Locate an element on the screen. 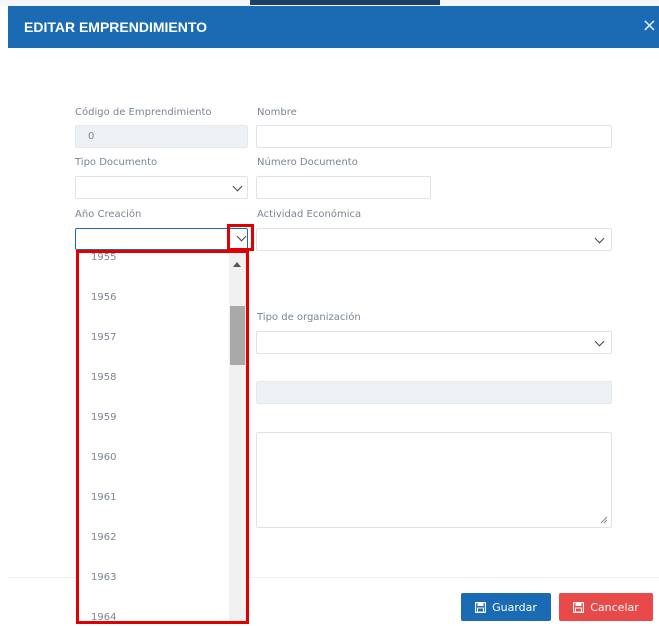  dropdown-option: 1958 is located at coordinates (103, 377).